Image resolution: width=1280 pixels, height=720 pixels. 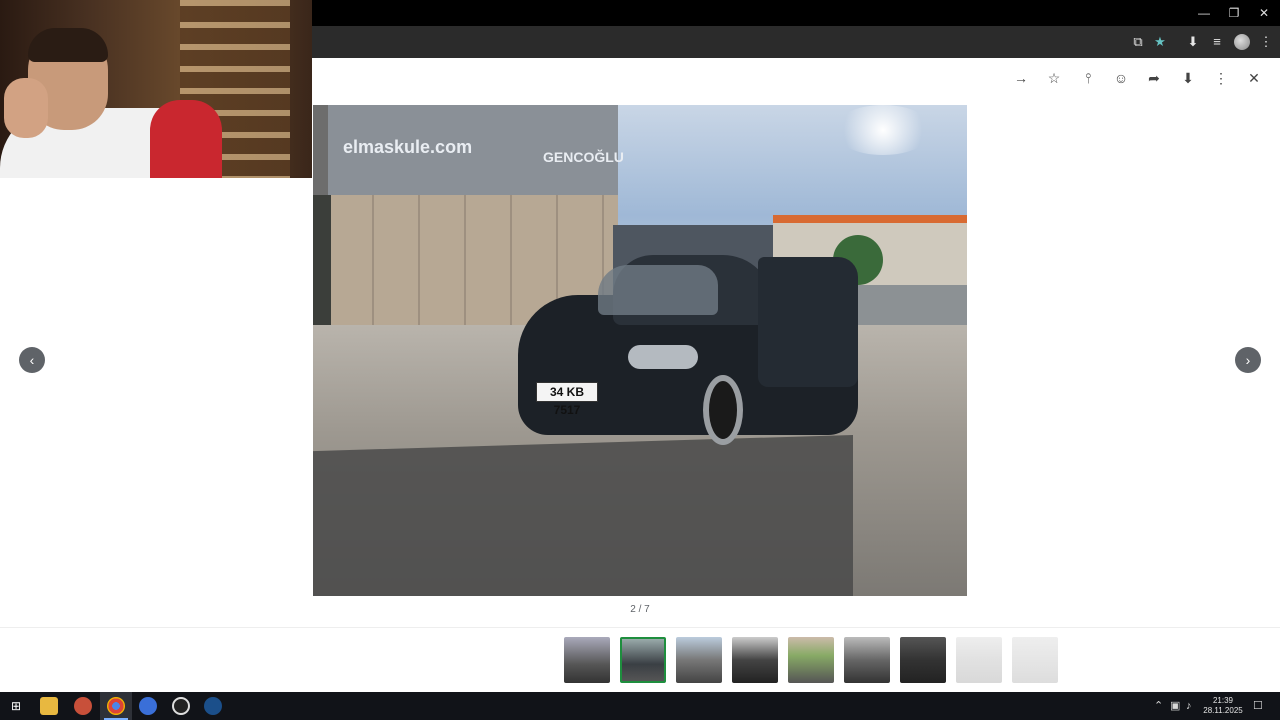 I want to click on photo-sun, so click(x=883, y=130).